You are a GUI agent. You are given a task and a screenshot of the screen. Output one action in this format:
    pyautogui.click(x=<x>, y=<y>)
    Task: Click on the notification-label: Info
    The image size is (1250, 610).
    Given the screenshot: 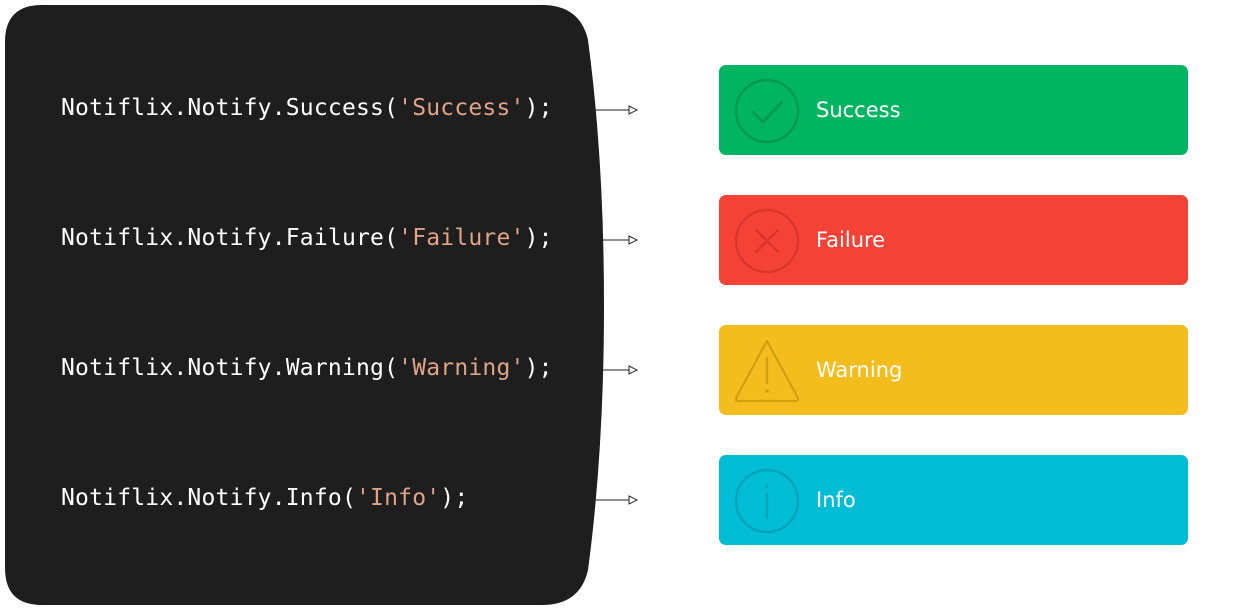 What is the action you would take?
    pyautogui.click(x=836, y=500)
    